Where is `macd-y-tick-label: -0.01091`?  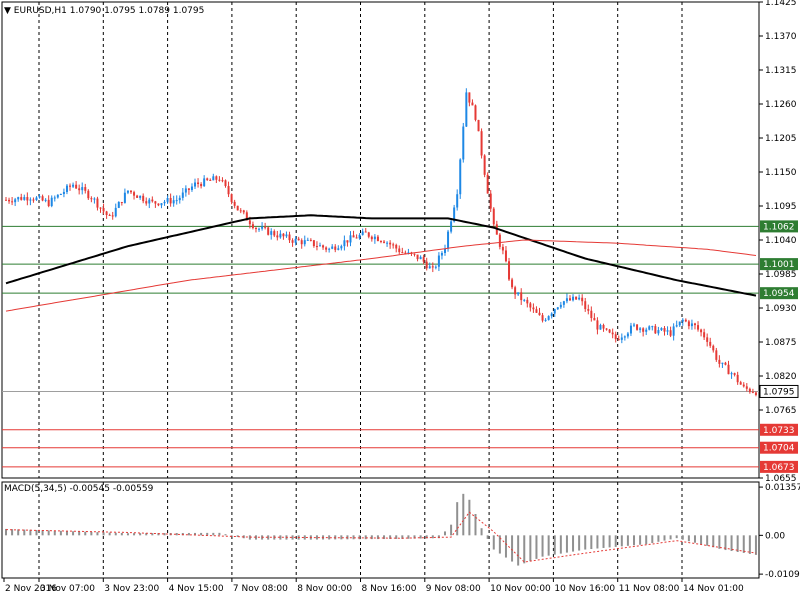 macd-y-tick-label: -0.01091 is located at coordinates (782, 575).